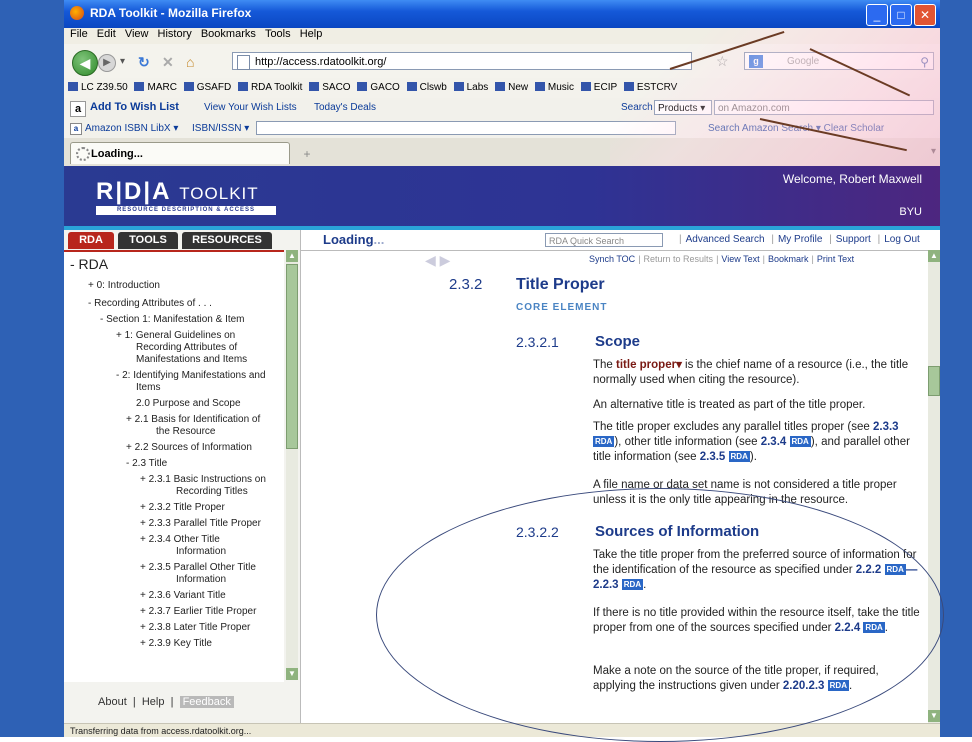  I want to click on rda-quick-search-input: RDA Quick Search, so click(604, 240).